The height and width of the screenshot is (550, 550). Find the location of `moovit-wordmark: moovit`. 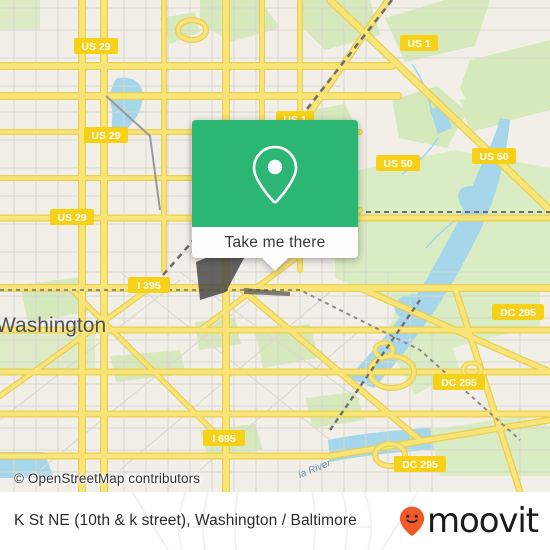

moovit-wordmark: moovit is located at coordinates (482, 521).